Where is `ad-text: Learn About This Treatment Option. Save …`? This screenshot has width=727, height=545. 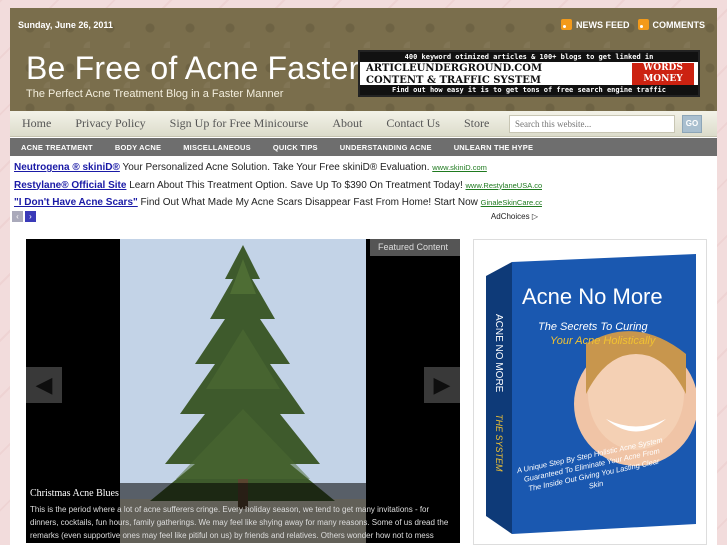 ad-text: Learn About This Treatment Option. Save … is located at coordinates (296, 185).